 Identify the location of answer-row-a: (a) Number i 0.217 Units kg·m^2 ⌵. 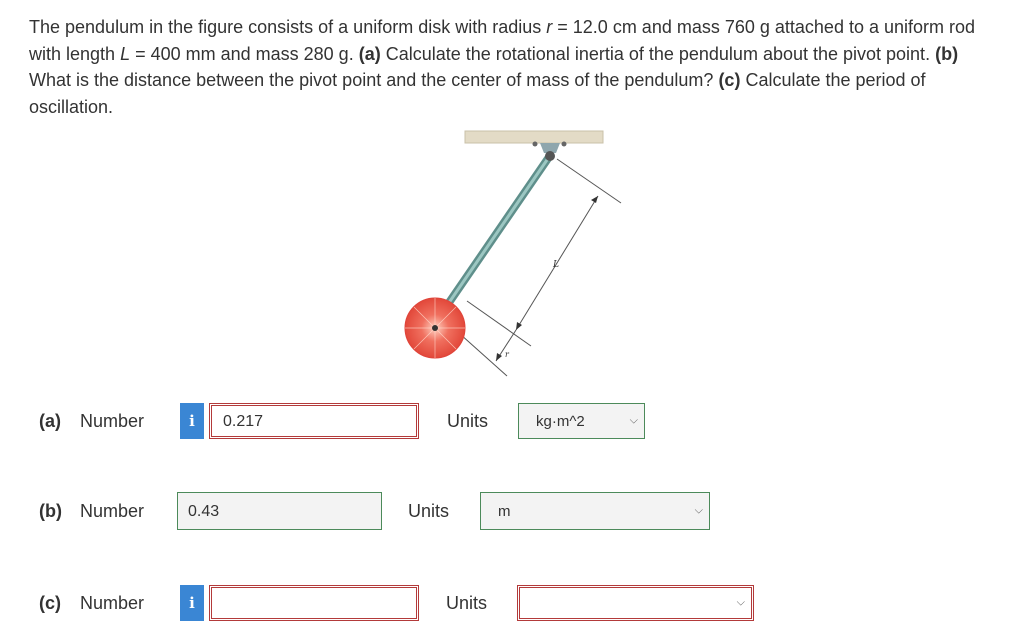
(512, 422).